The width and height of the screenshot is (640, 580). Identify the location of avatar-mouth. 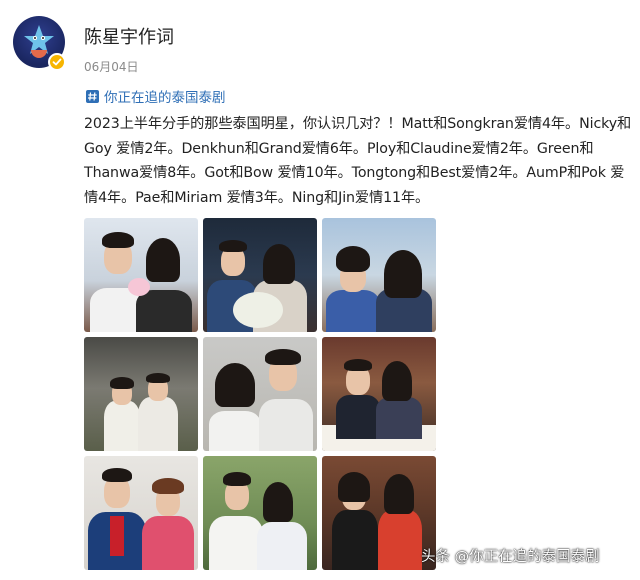
(39, 54).